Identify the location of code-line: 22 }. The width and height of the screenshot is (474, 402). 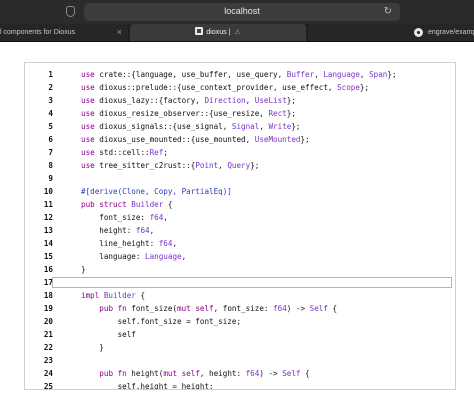
(240, 347).